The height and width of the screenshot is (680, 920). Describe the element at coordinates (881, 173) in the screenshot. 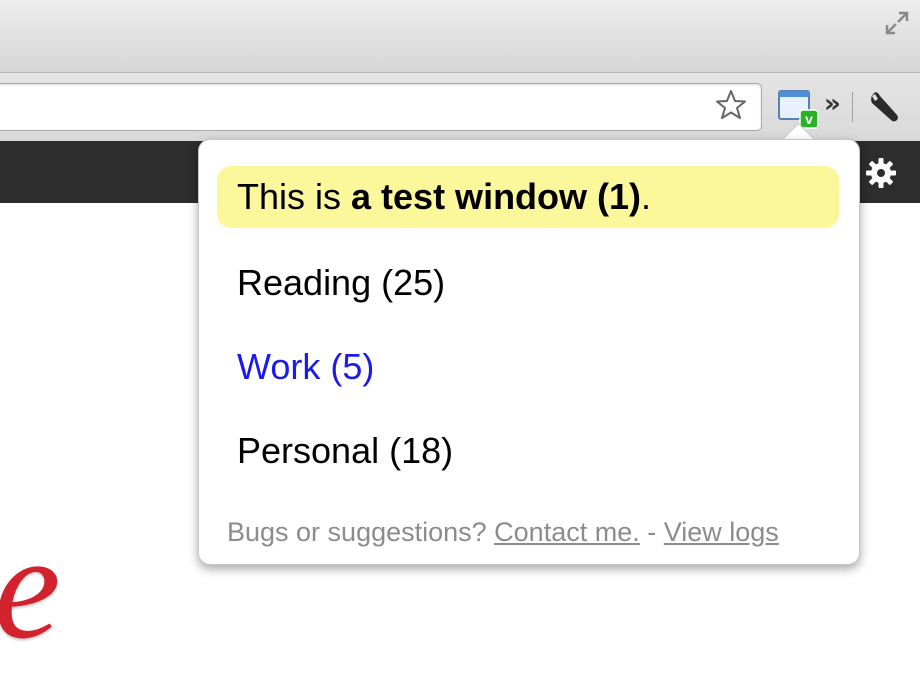

I see `gear-icon` at that location.